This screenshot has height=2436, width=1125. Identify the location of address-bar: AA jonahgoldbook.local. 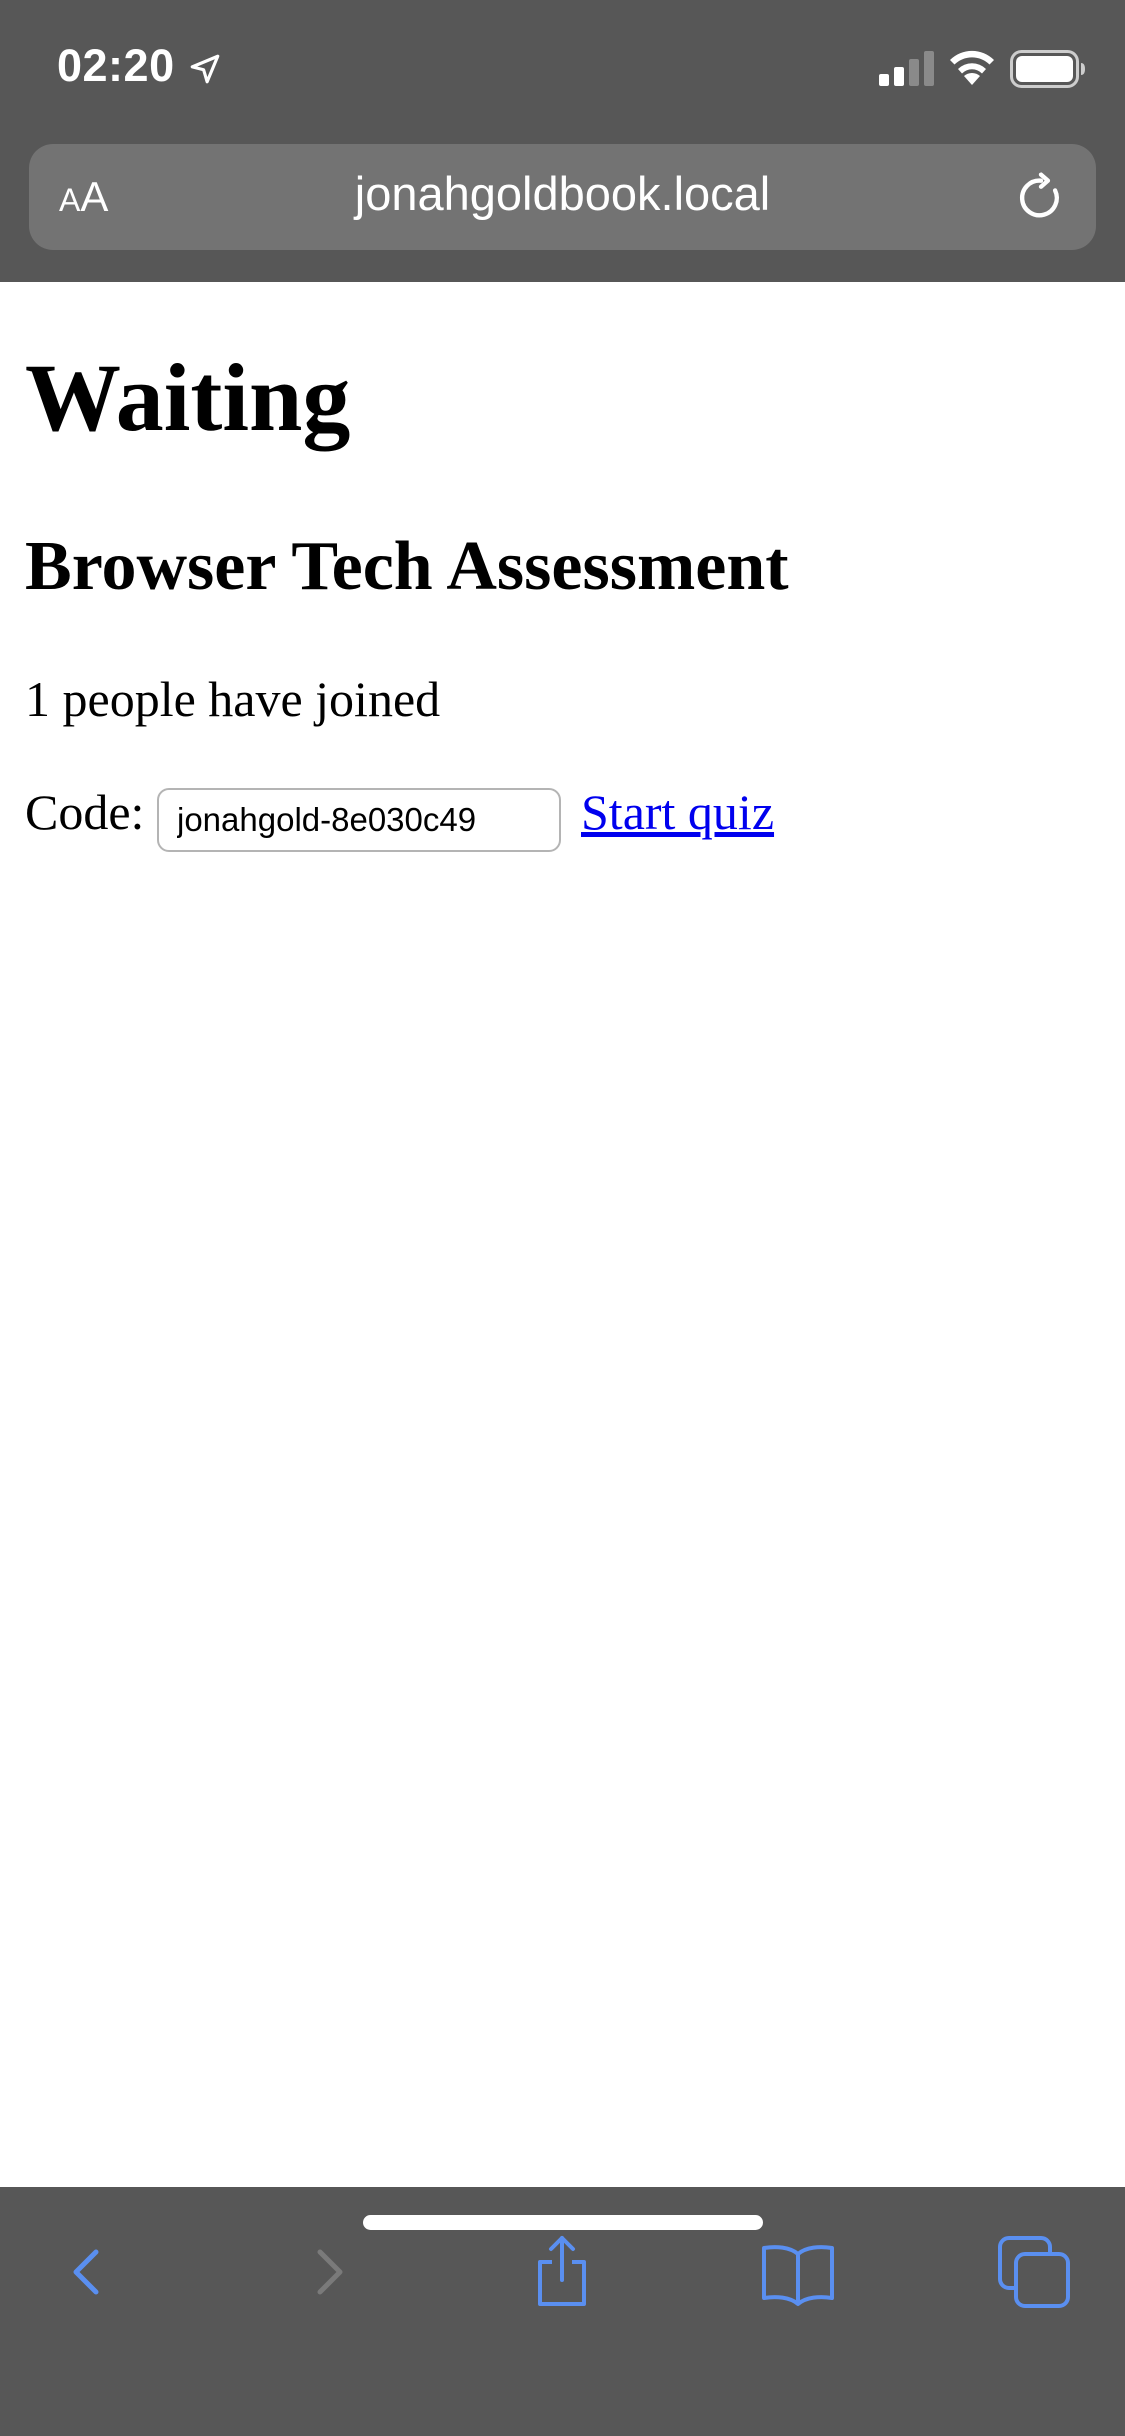
(562, 197).